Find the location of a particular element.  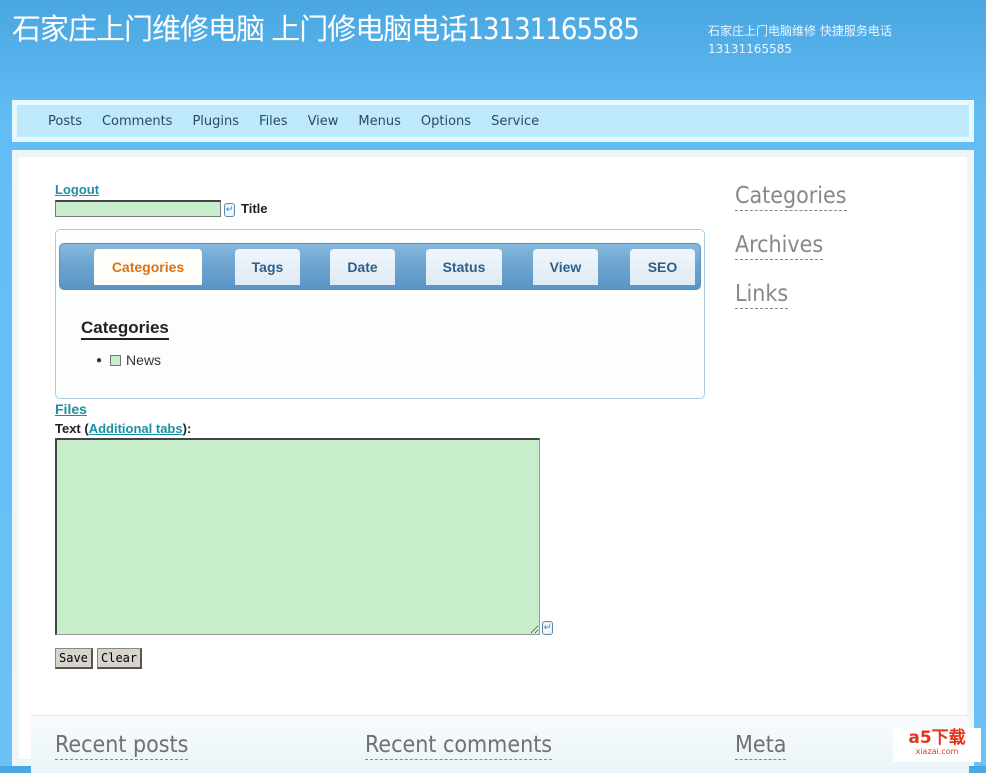

nav-menus: Menus is located at coordinates (379, 121).